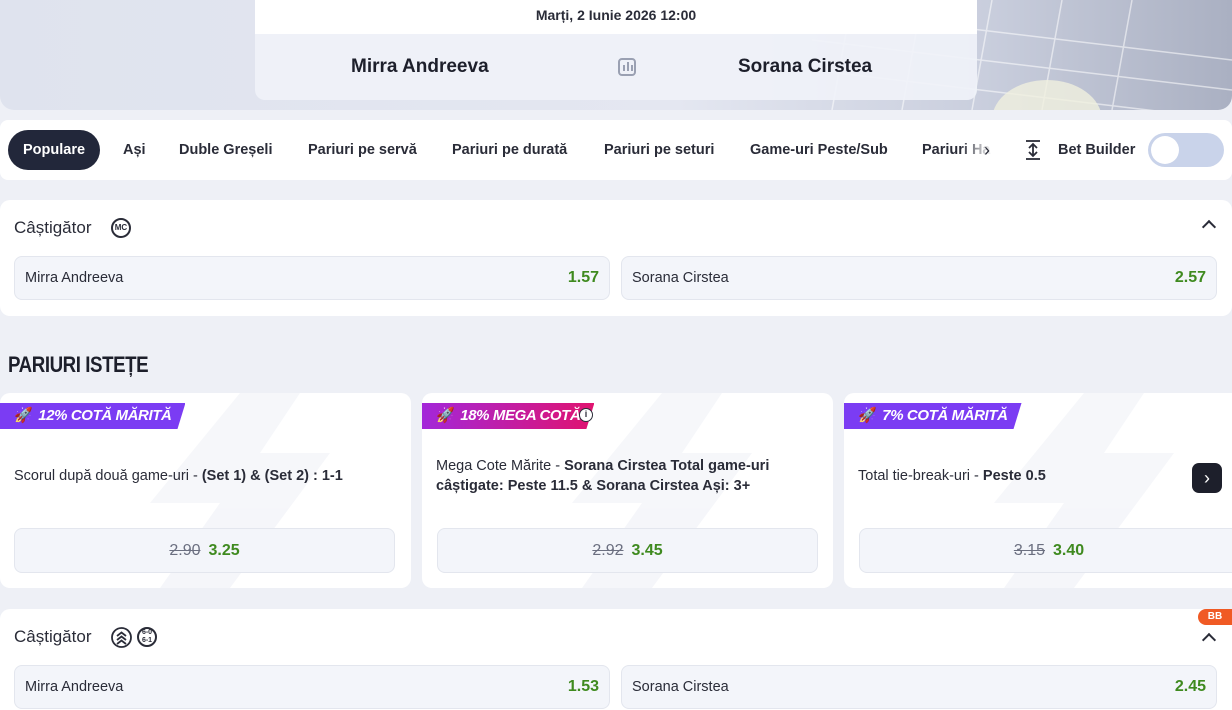 The width and height of the screenshot is (1232, 710). Describe the element at coordinates (1029, 550) in the screenshot. I see `old-price: 3.15` at that location.